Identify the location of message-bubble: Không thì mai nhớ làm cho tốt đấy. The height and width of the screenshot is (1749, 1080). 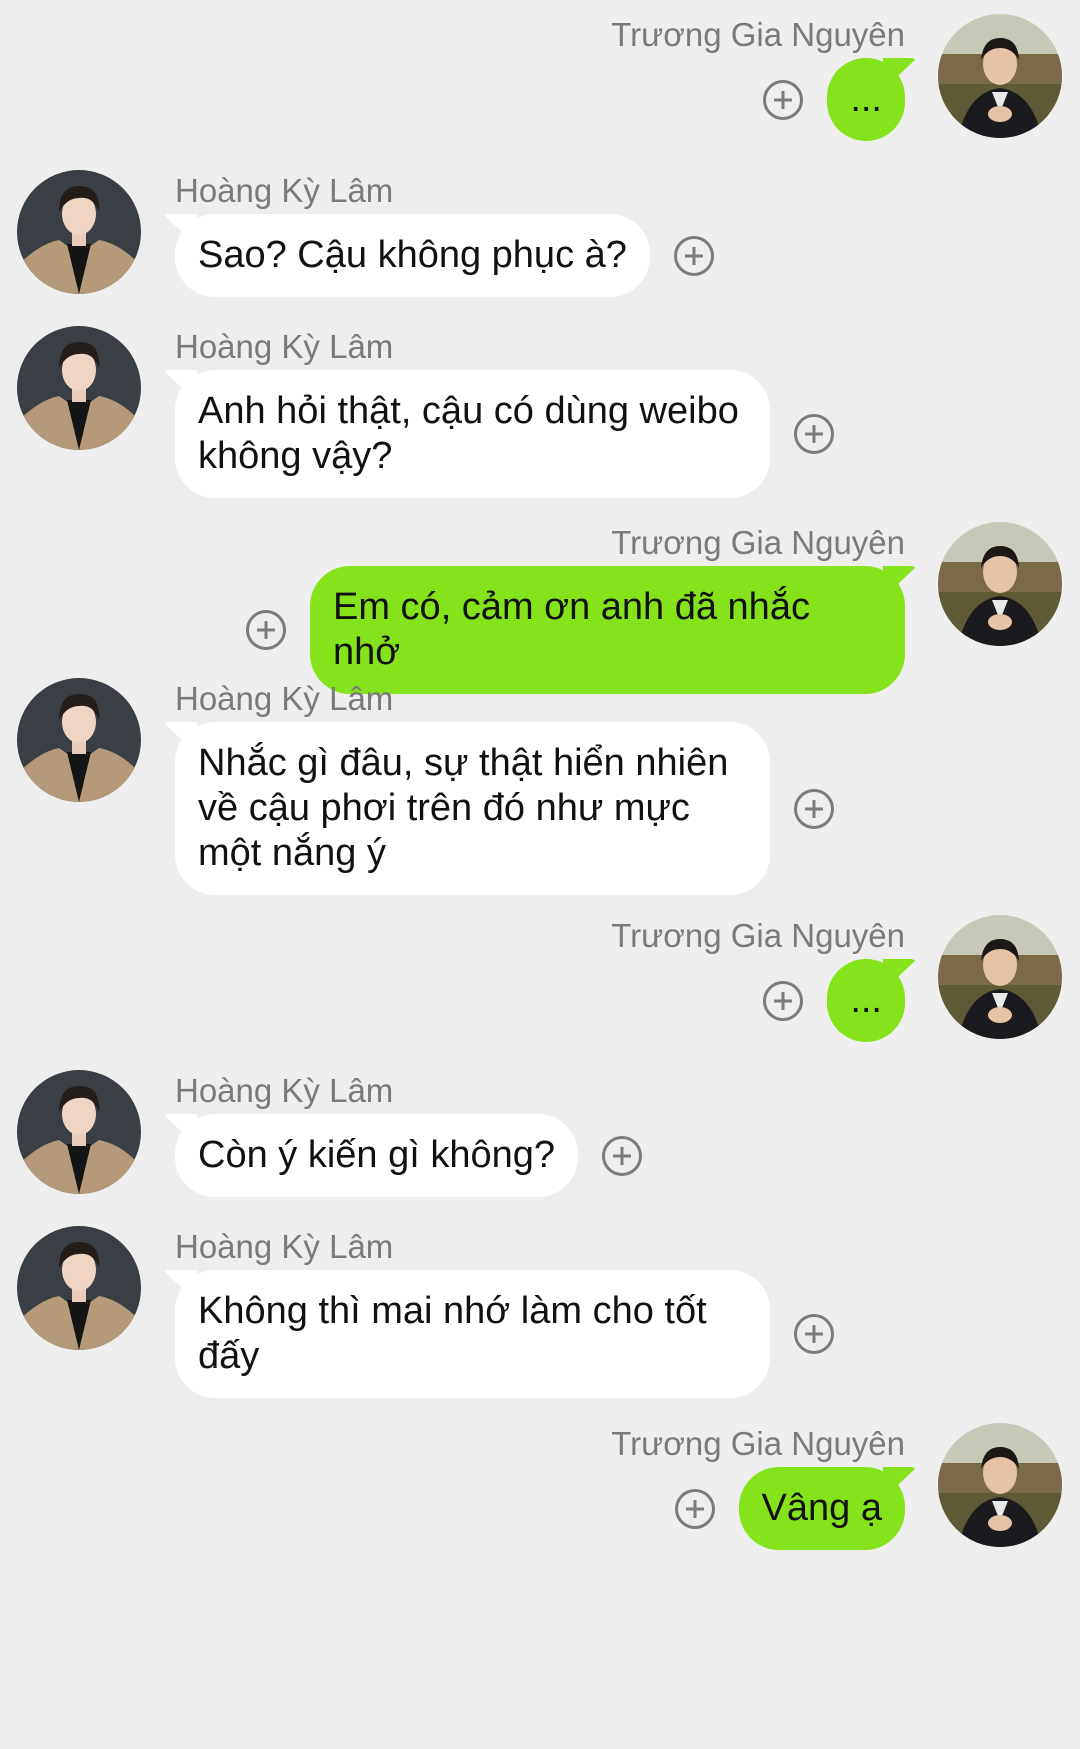
(472, 1334).